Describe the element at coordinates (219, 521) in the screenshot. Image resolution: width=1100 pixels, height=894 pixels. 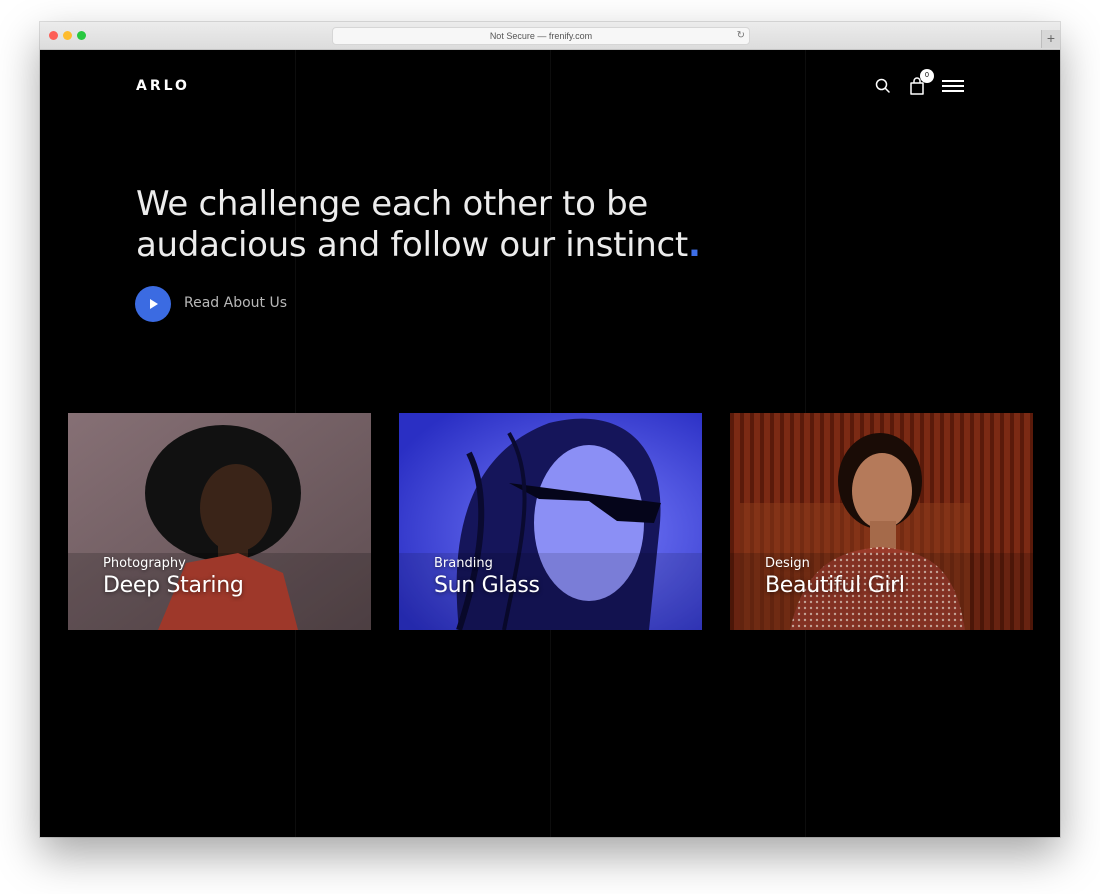
I see `portfolio-card-deep-staring: Photography Deep Staring` at that location.